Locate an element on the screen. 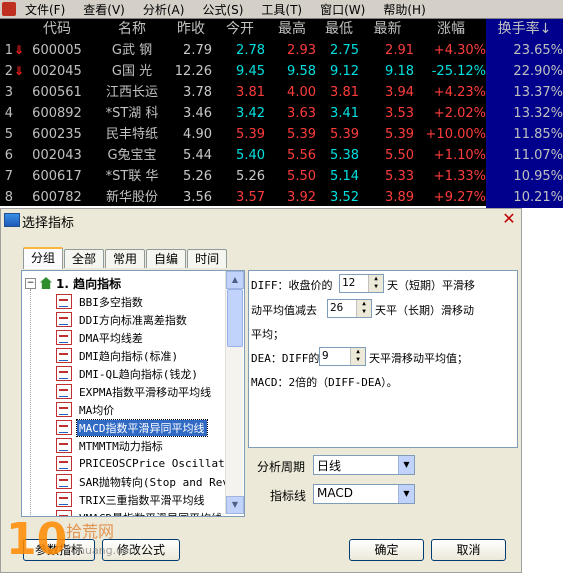 The width and height of the screenshot is (563, 573). cancel-button: 取消 is located at coordinates (468, 550).